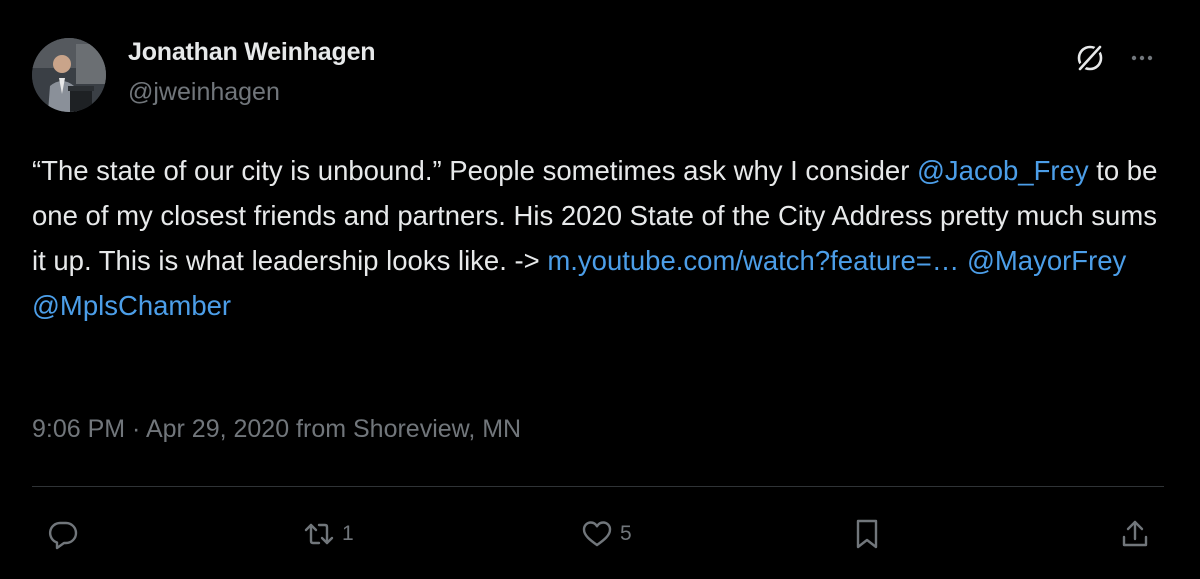 The width and height of the screenshot is (1200, 579). I want to click on share-icon, so click(1135, 534).